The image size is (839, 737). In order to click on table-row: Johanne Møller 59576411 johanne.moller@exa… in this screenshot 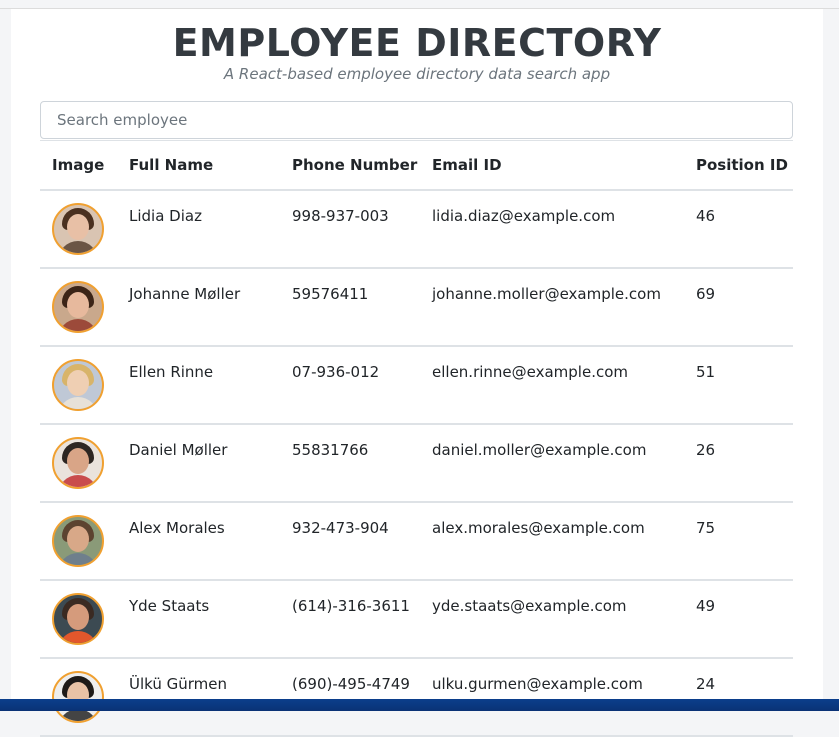, I will do `click(416, 307)`.